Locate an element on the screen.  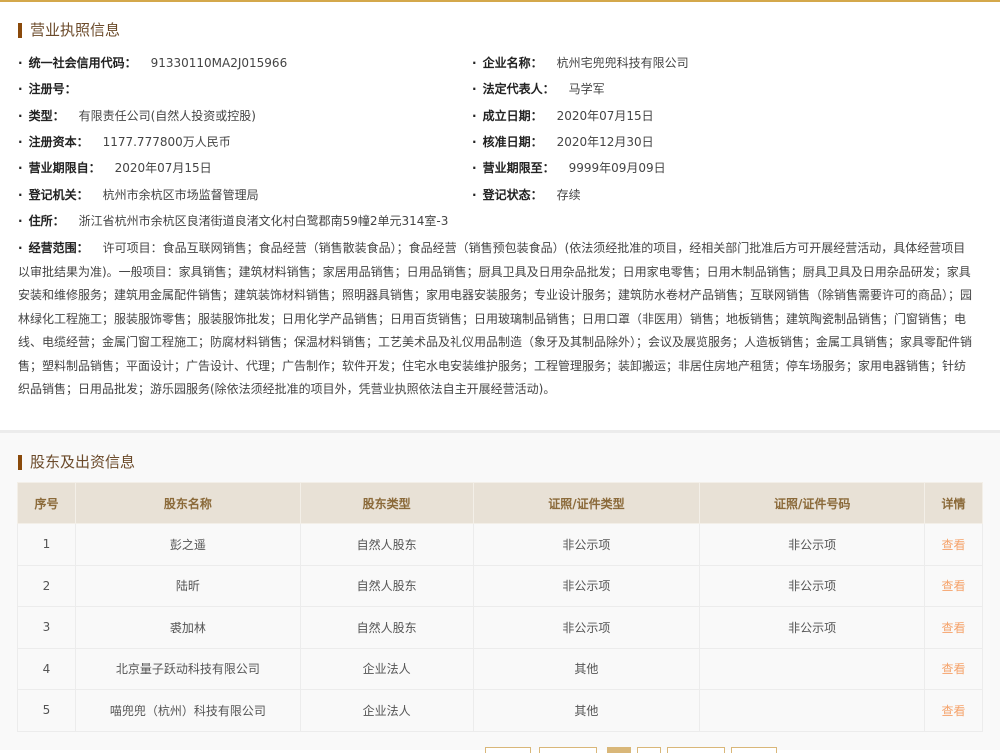
field-label: 注册号： is located at coordinates (47, 89).